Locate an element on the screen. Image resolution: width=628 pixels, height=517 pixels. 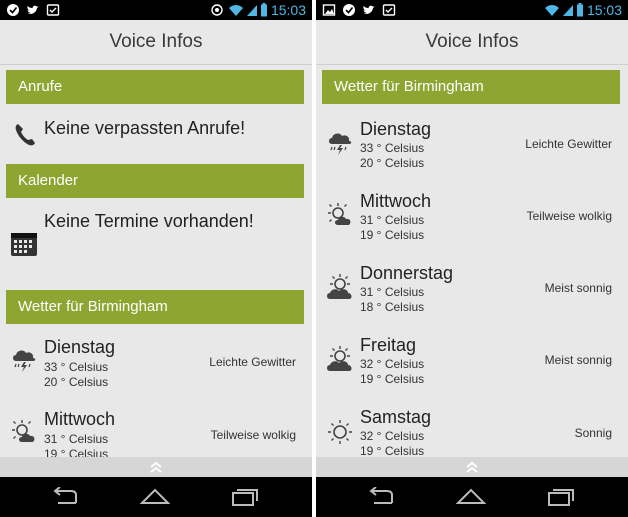
sync-icon is located at coordinates (217, 10).